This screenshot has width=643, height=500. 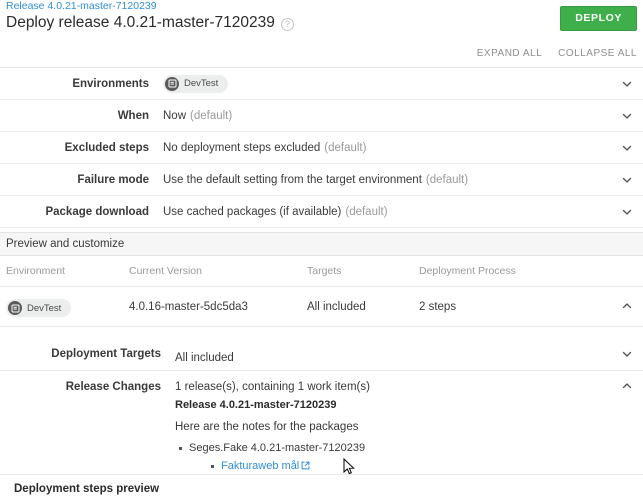 What do you see at coordinates (272, 387) in the screenshot?
I see `release-changes-summary: 1 release(s), containing 1 work item(s)` at bounding box center [272, 387].